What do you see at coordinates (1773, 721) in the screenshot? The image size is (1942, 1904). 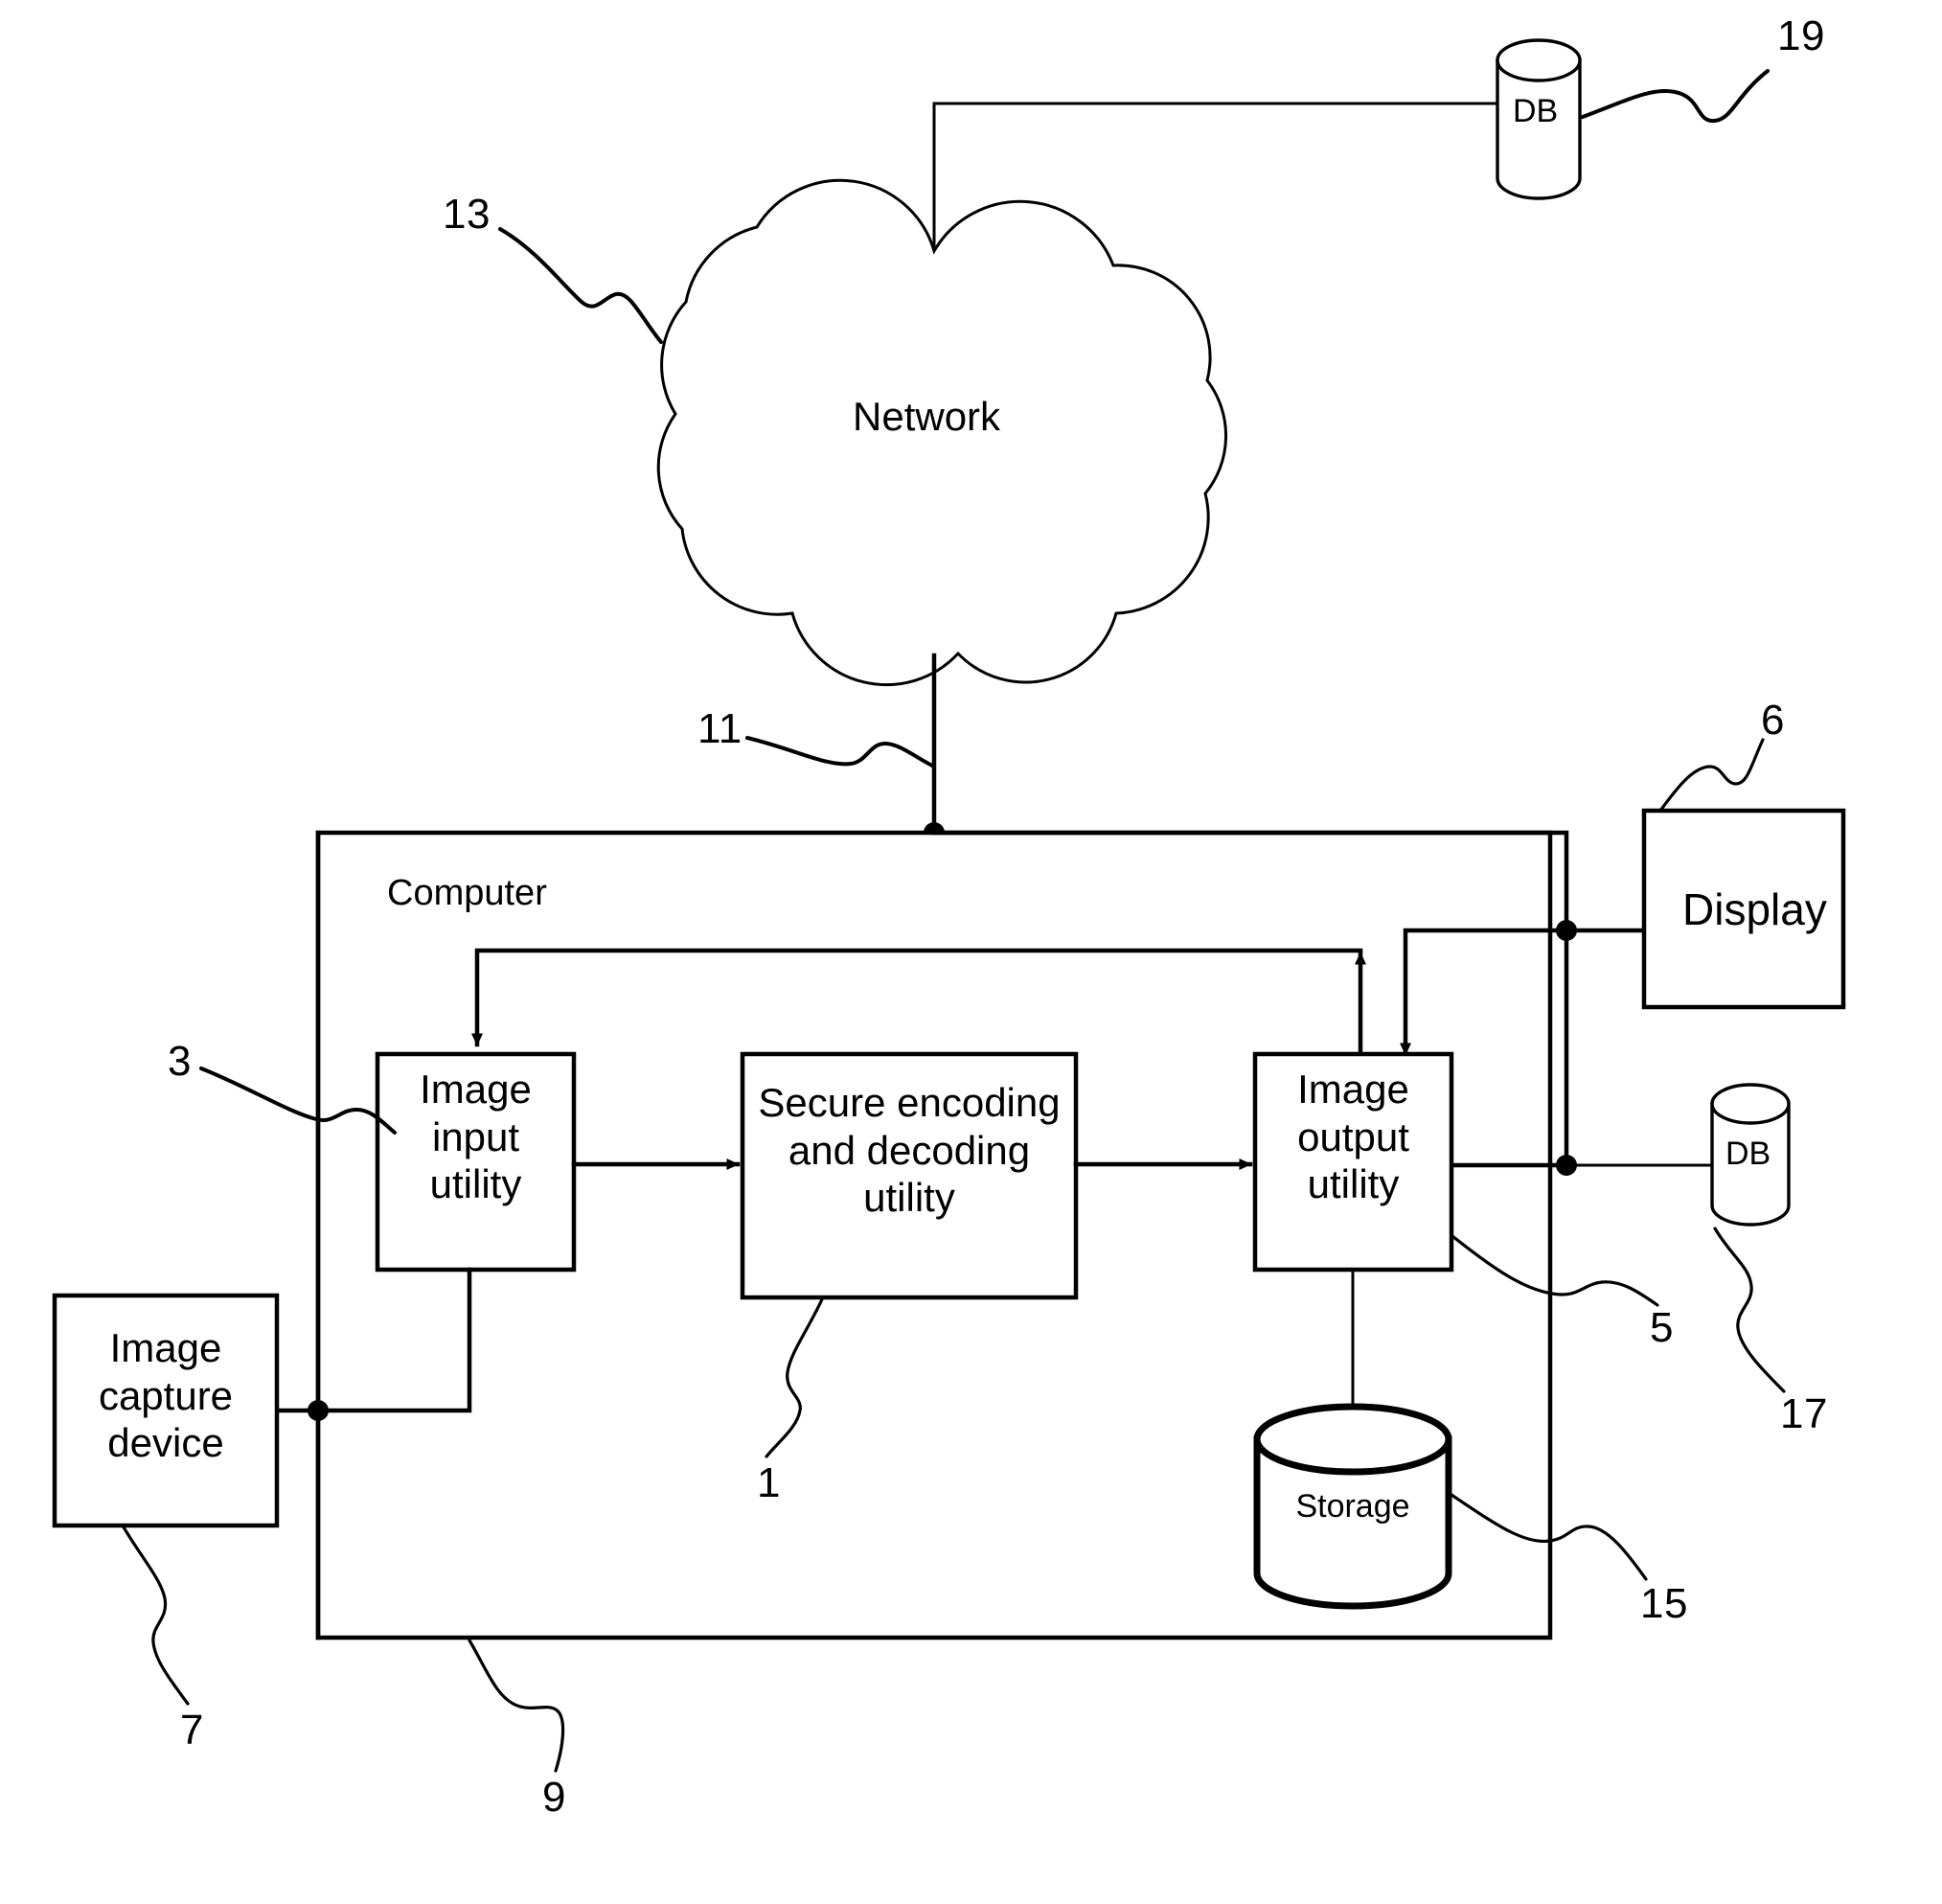 I see `ref-numeral-6: 6` at bounding box center [1773, 721].